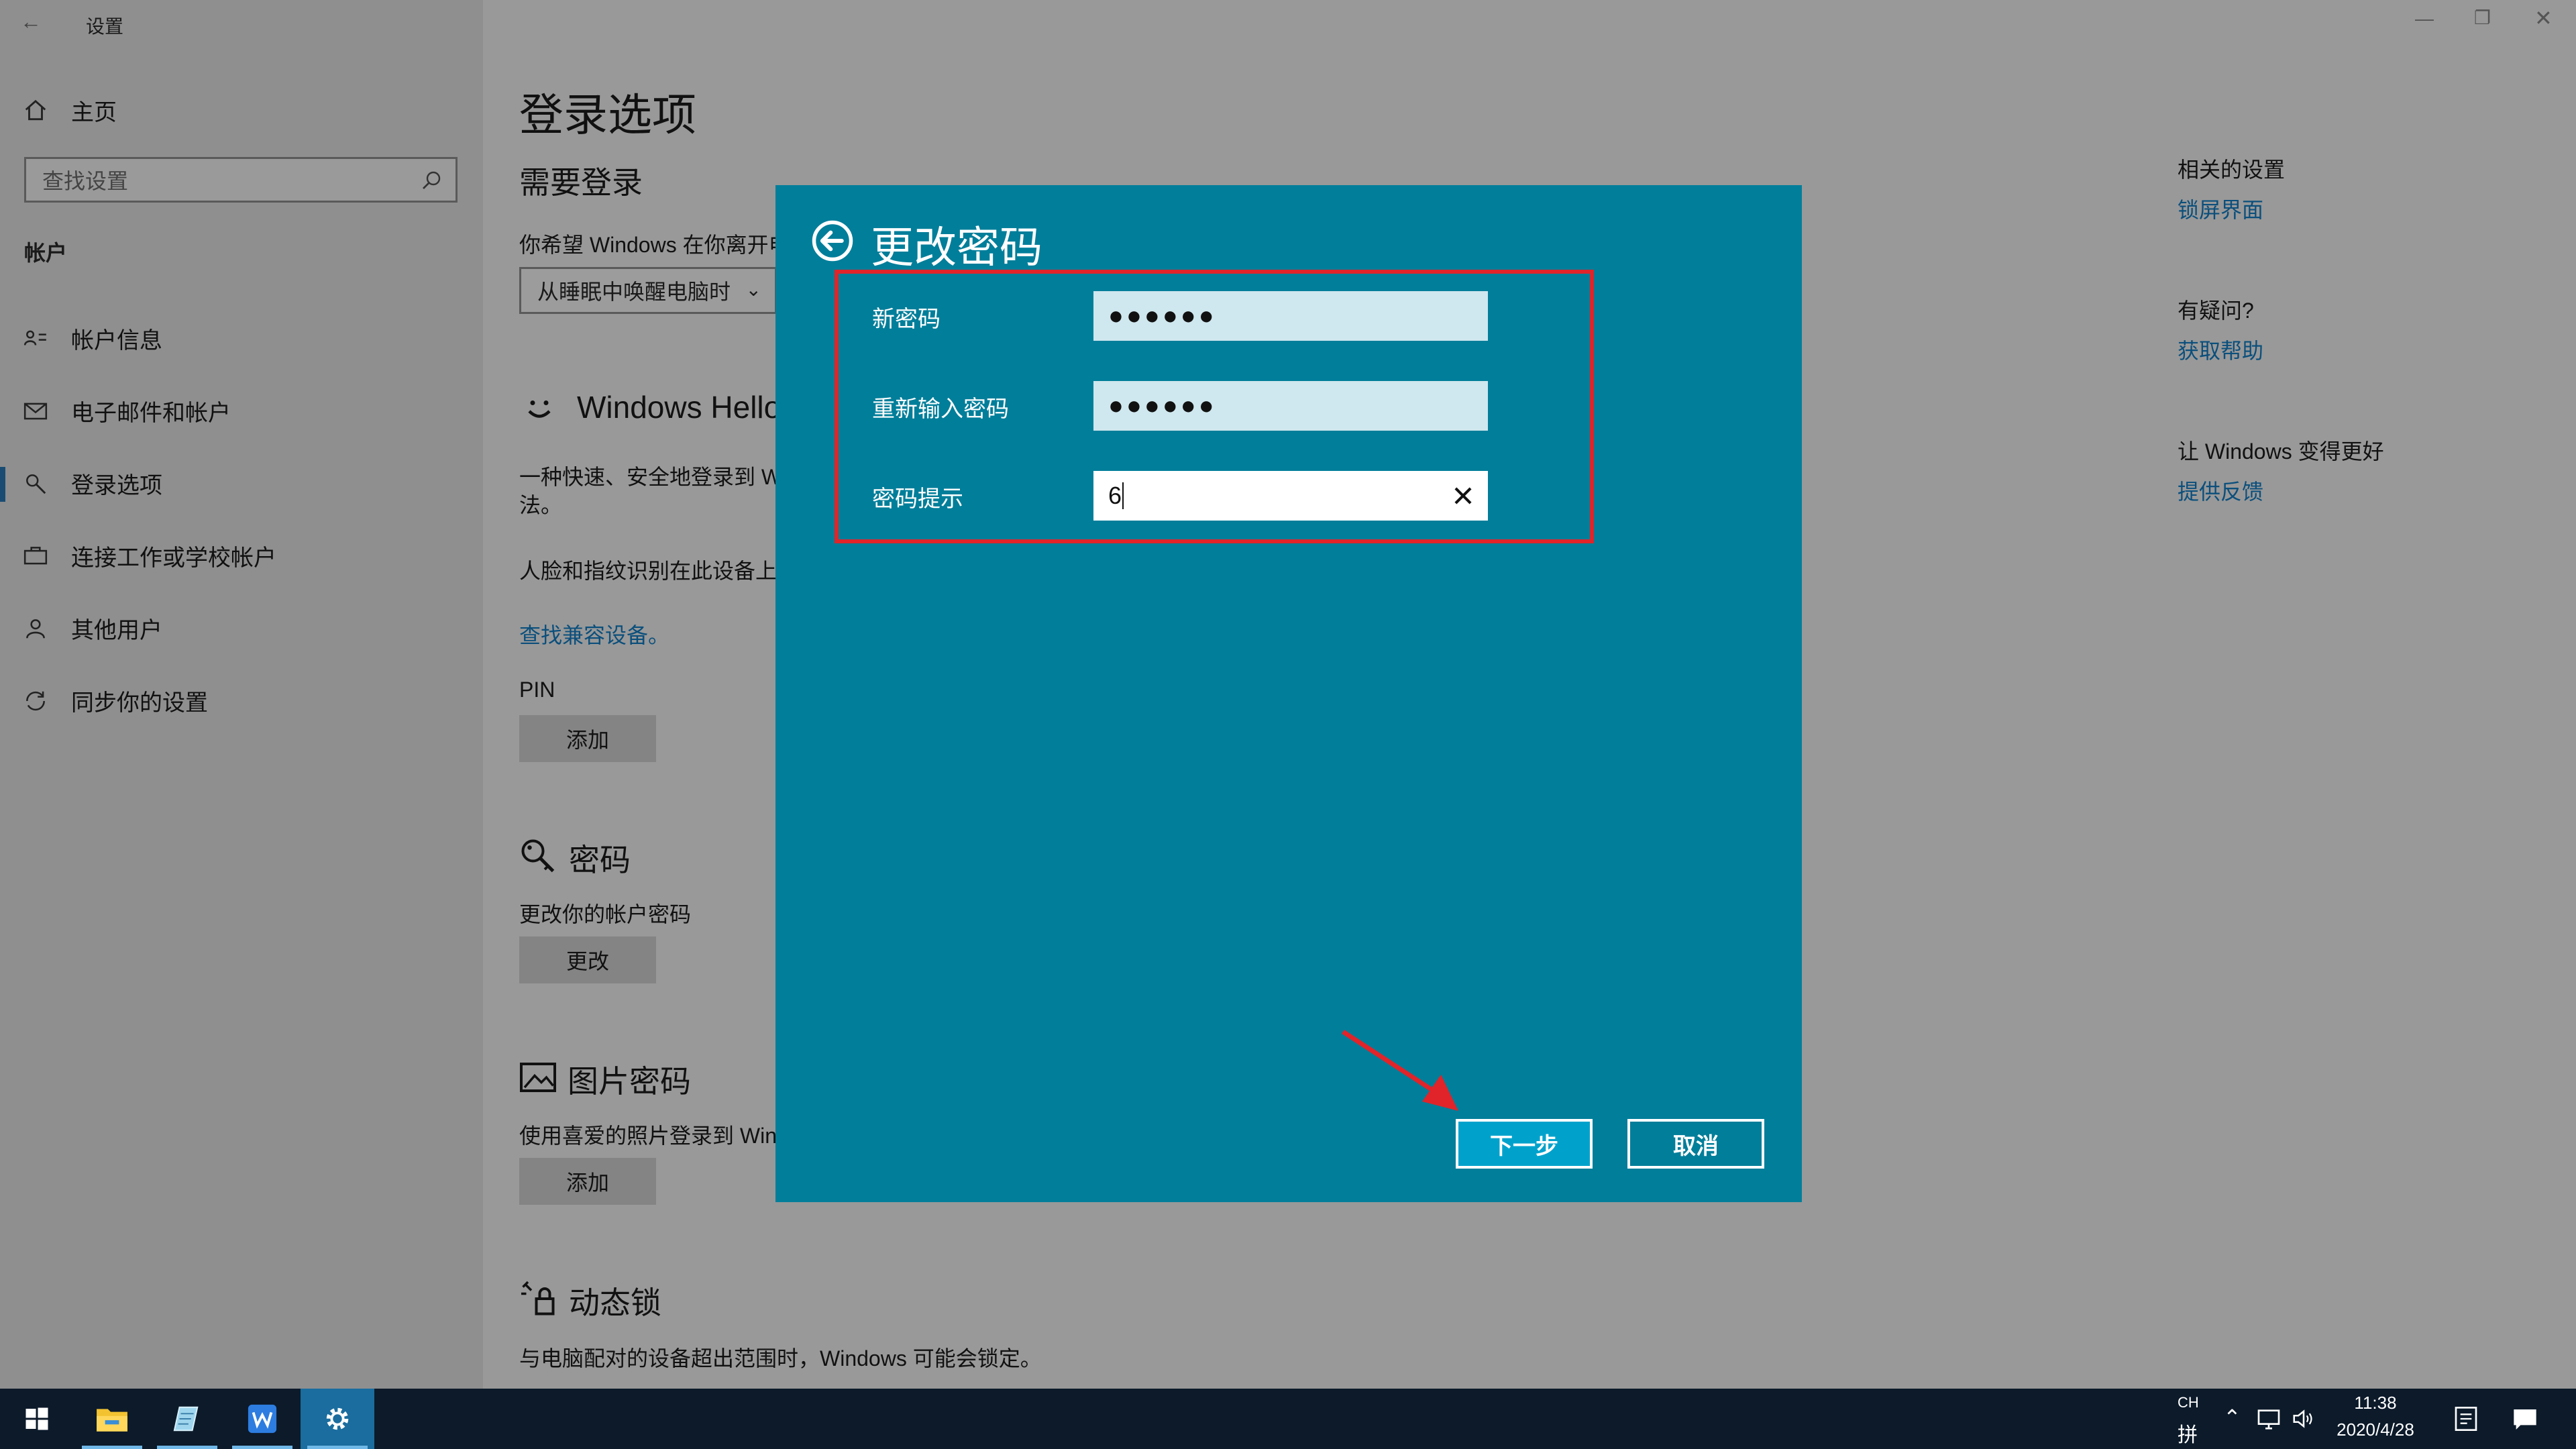 This screenshot has width=2576, height=1449. I want to click on sidebar-item-other-users: 其他用户, so click(92, 628).